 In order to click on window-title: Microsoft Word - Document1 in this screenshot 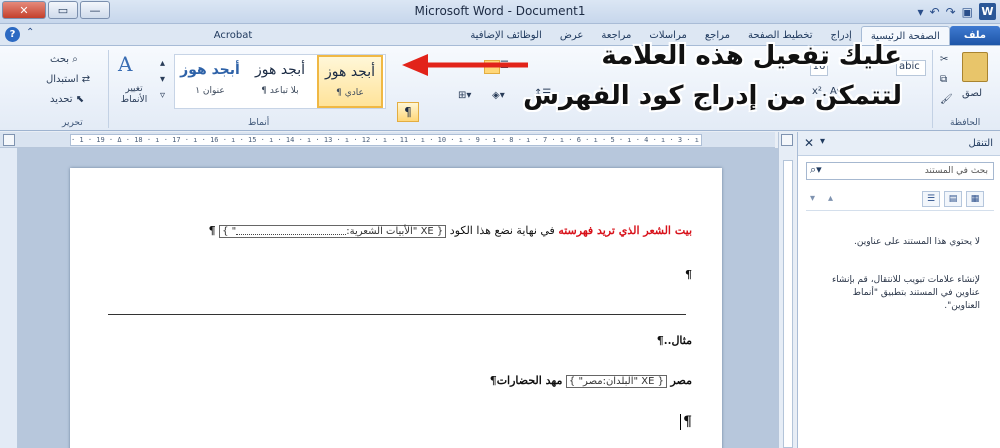, I will do `click(500, 11)`.